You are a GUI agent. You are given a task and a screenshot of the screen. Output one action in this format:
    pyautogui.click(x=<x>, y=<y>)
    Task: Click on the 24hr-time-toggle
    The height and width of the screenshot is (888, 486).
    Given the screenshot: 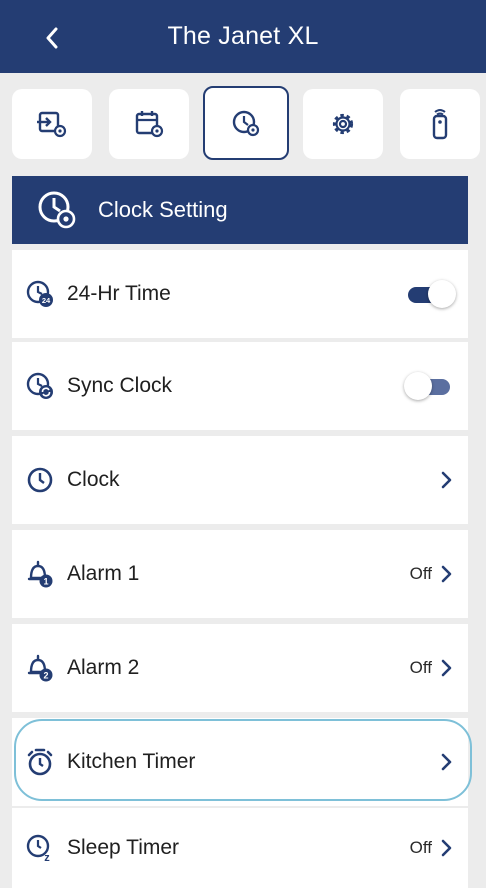 What is the action you would take?
    pyautogui.click(x=430, y=294)
    